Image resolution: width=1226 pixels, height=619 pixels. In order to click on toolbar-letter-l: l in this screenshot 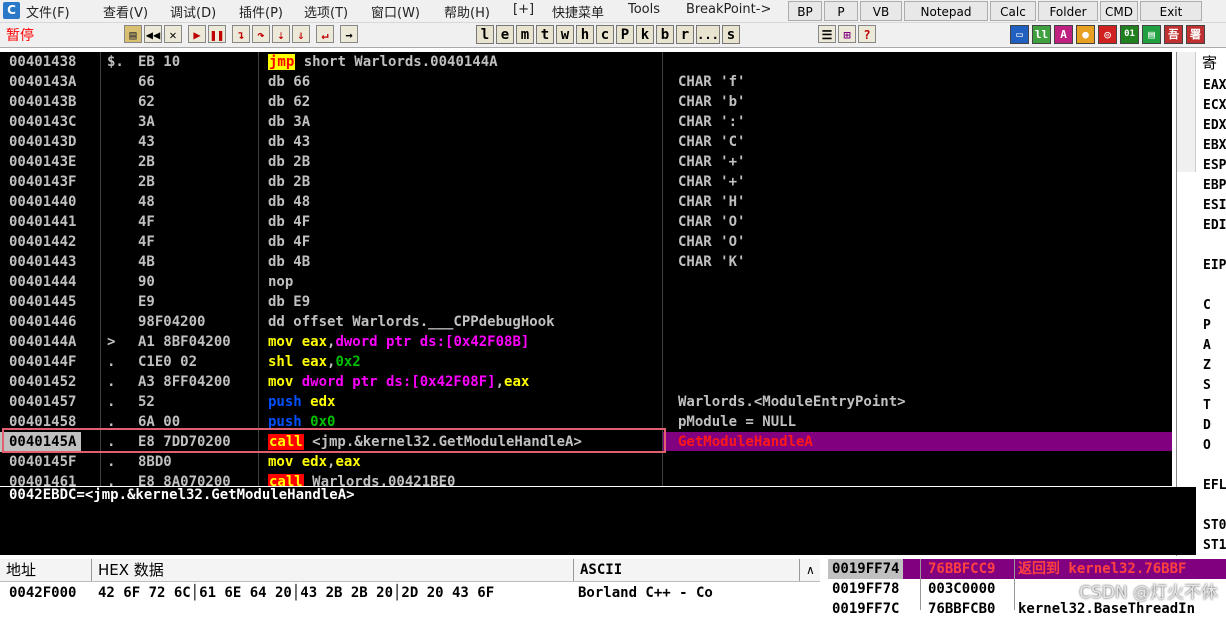, I will do `click(485, 34)`.